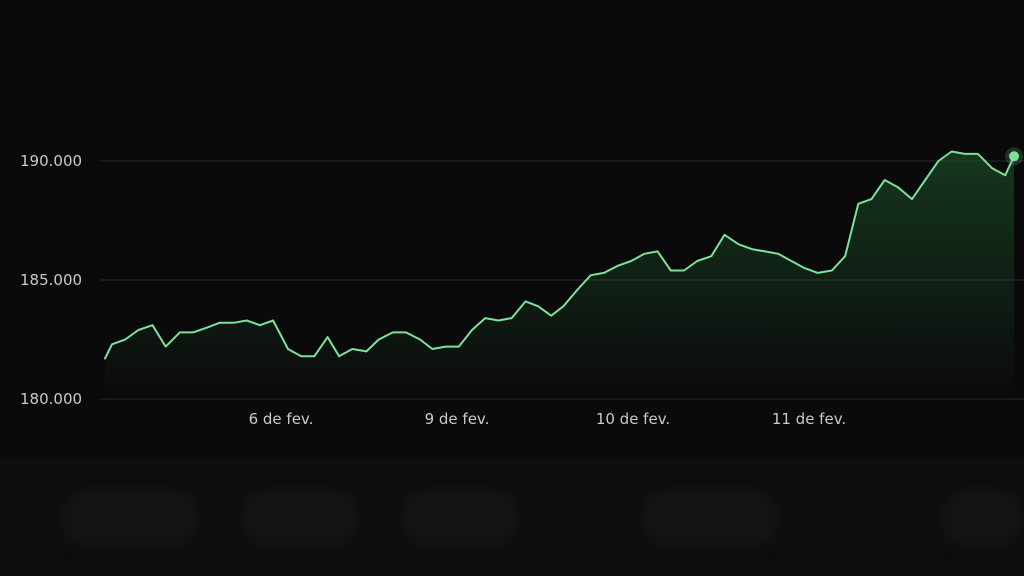 Image resolution: width=1024 pixels, height=576 pixels. Describe the element at coordinates (633, 419) in the screenshot. I see `x-tick-label: 10 de fev.` at that location.